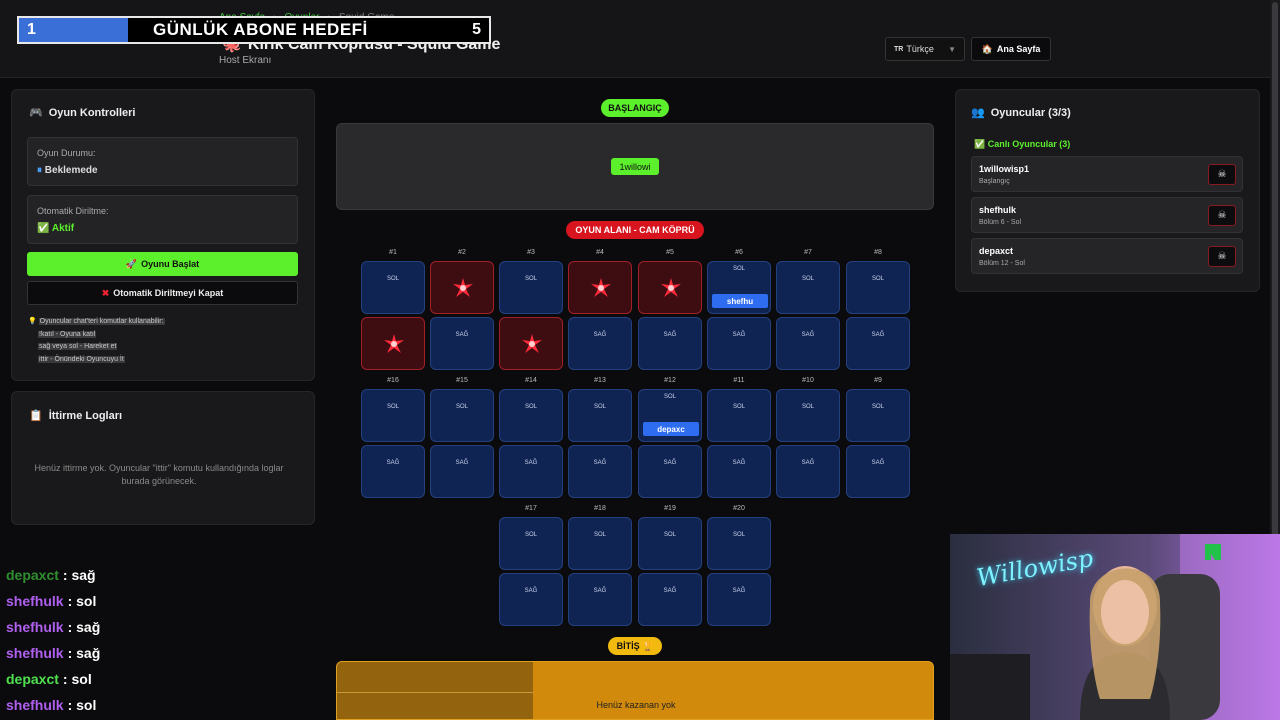 The width and height of the screenshot is (1280, 720). I want to click on player-token: shefhu, so click(740, 301).